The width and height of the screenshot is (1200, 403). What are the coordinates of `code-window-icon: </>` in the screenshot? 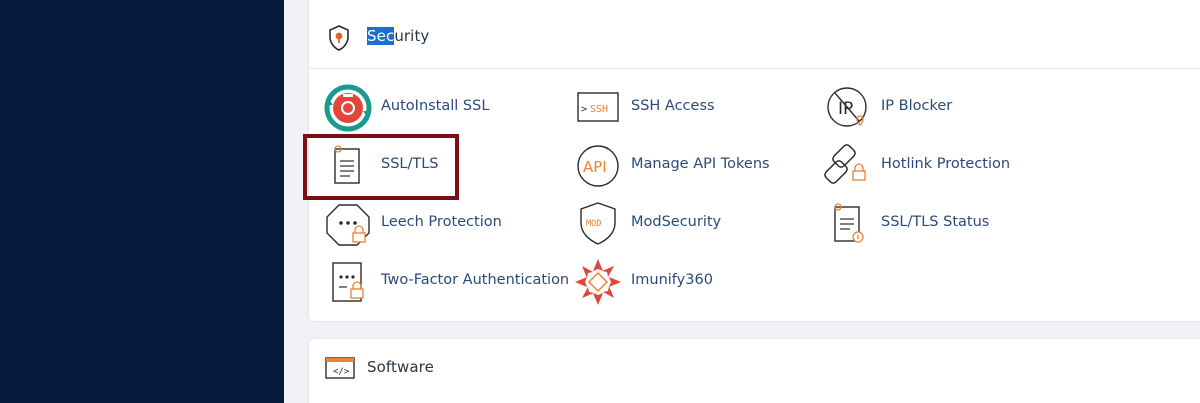 It's located at (340, 368).